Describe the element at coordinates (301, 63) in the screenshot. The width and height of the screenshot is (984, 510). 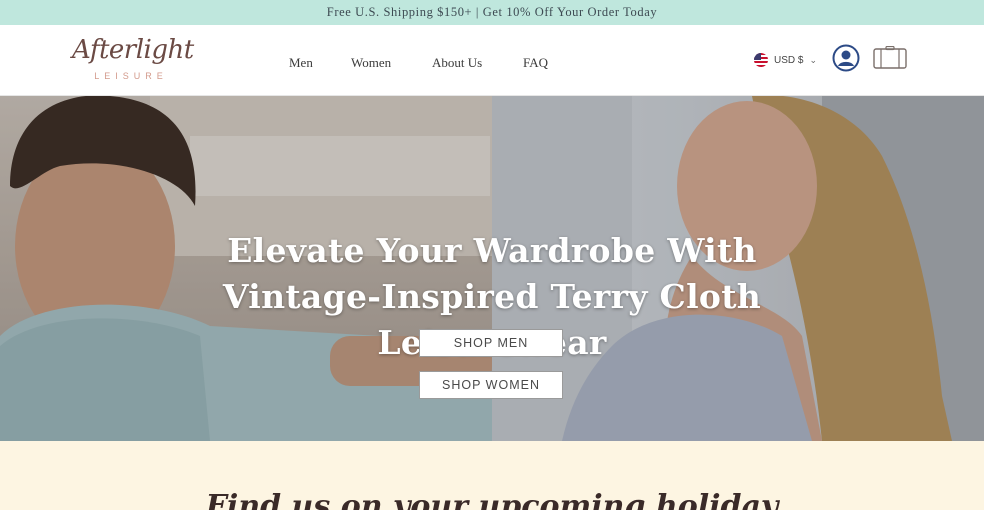
I see `nav-link-men: Men` at that location.